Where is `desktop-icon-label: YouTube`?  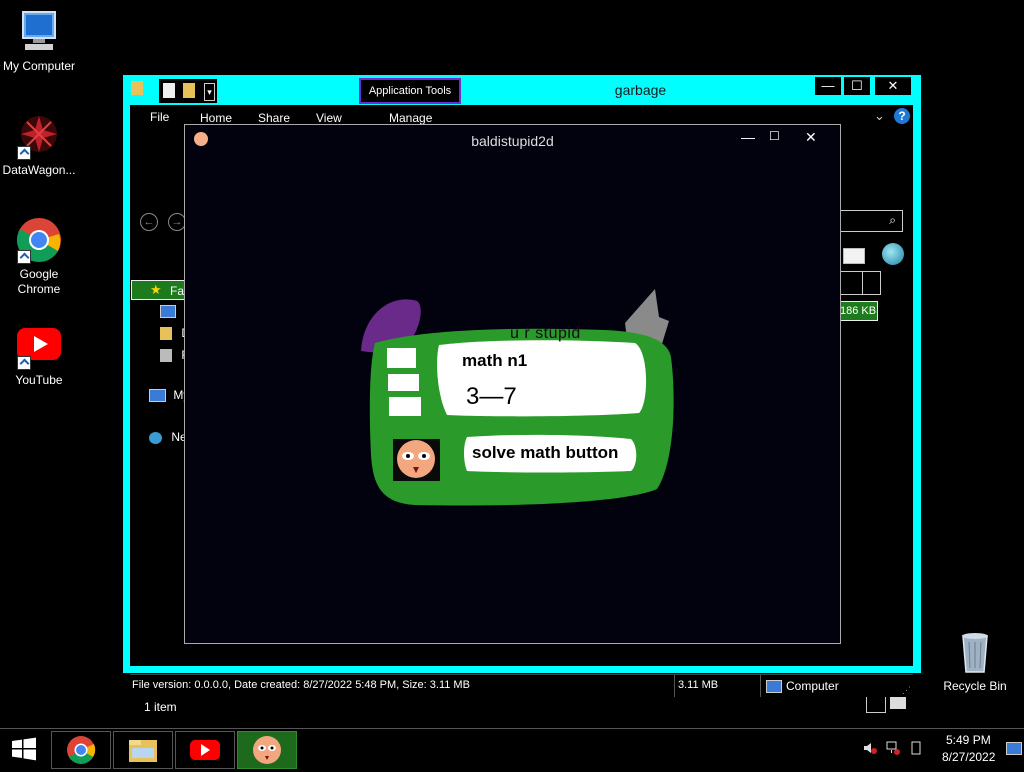 desktop-icon-label: YouTube is located at coordinates (39, 380).